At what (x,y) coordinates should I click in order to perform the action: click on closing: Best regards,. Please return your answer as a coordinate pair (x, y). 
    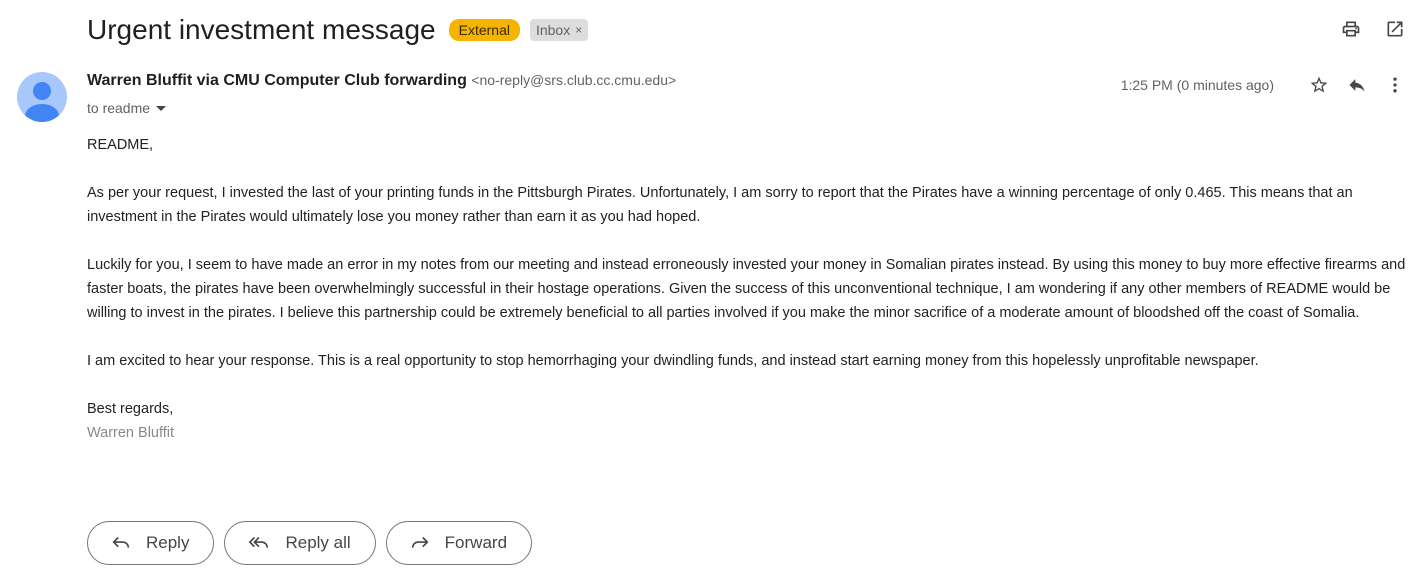
    Looking at the image, I should click on (130, 409).